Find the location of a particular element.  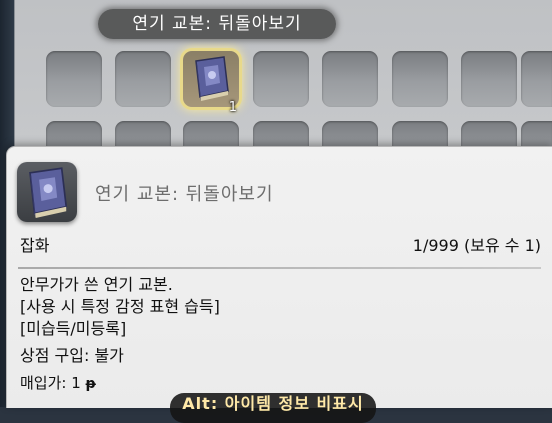

keybind-hint: Alt: 아이템 정보 비표시 is located at coordinates (273, 408).